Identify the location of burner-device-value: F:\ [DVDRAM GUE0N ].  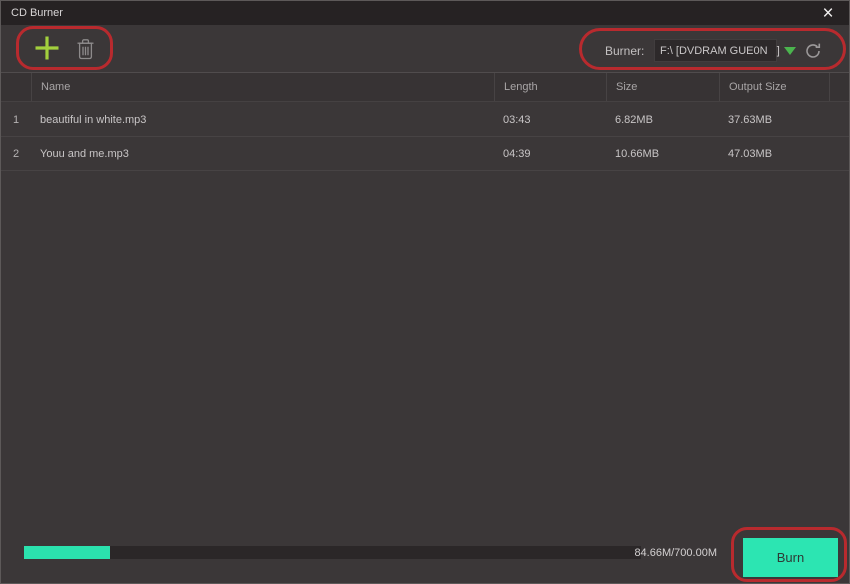
(720, 50).